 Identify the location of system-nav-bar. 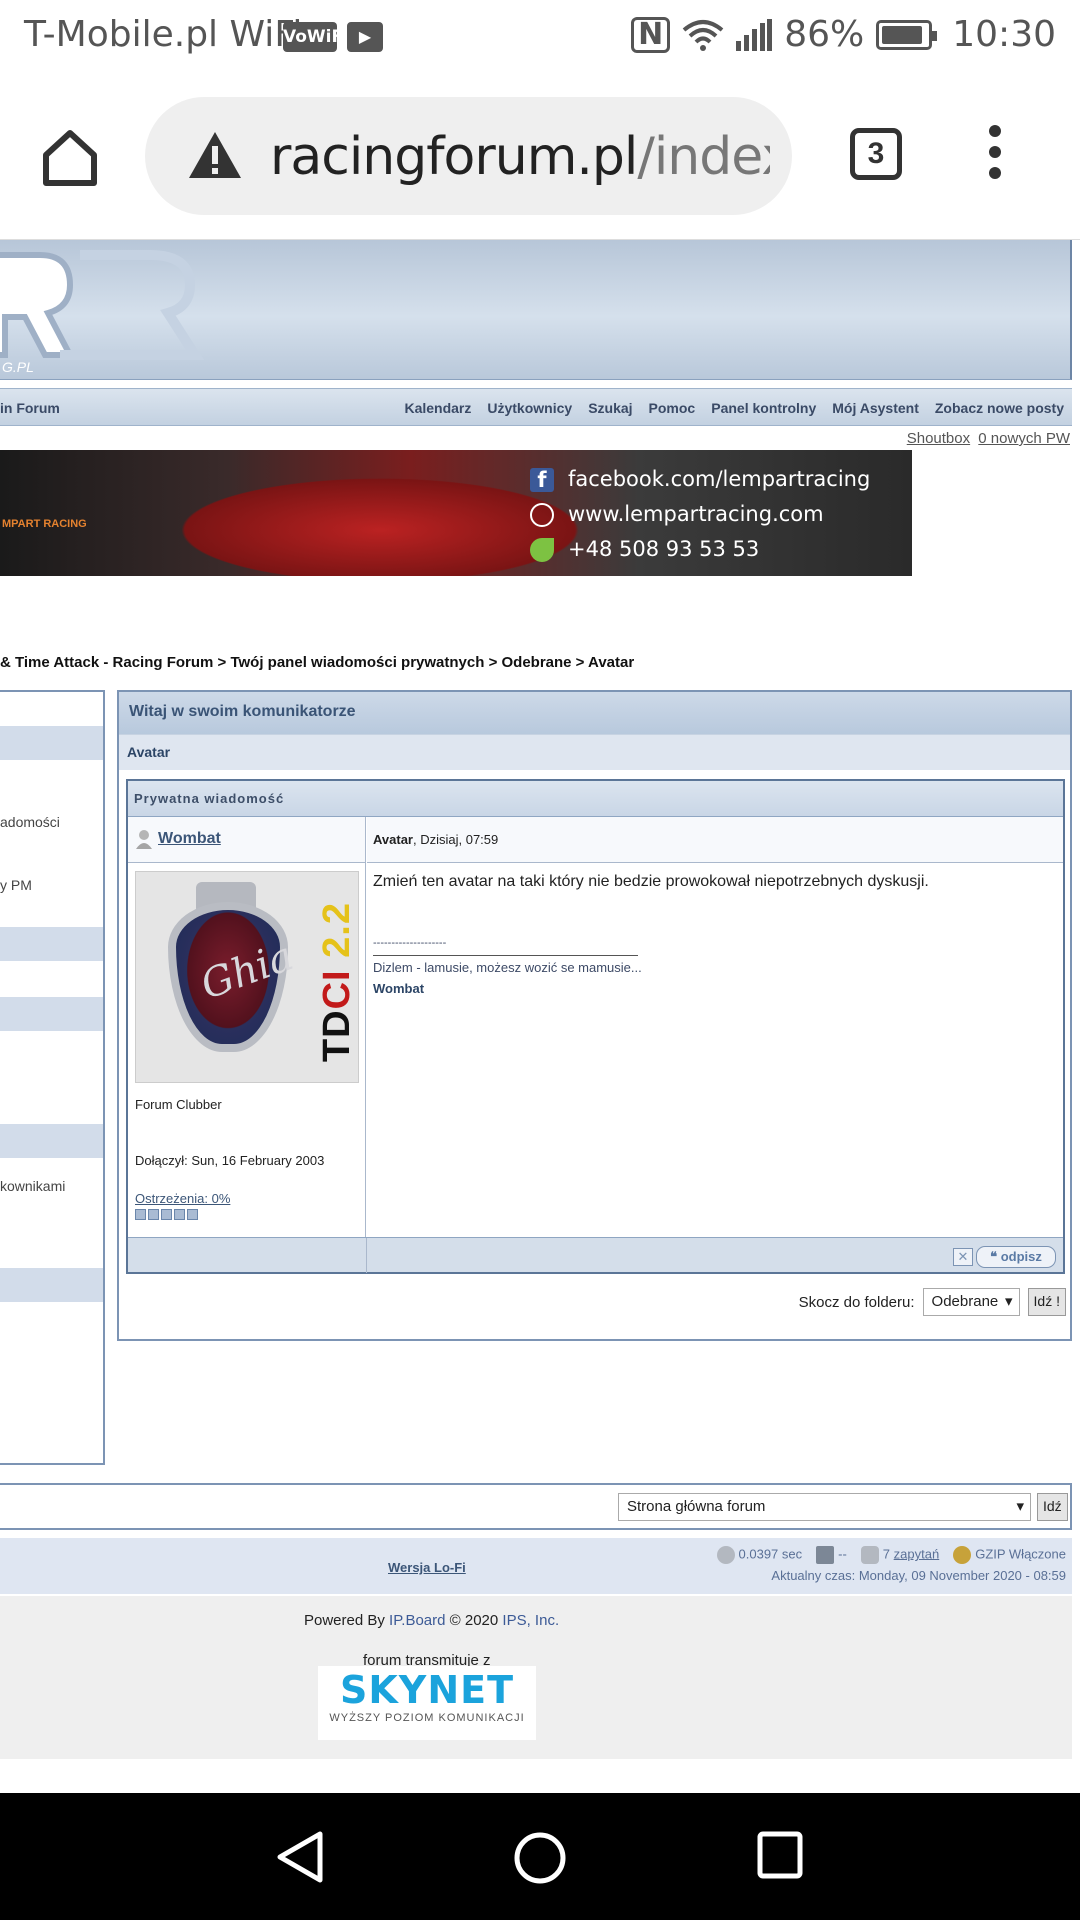
(540, 1856).